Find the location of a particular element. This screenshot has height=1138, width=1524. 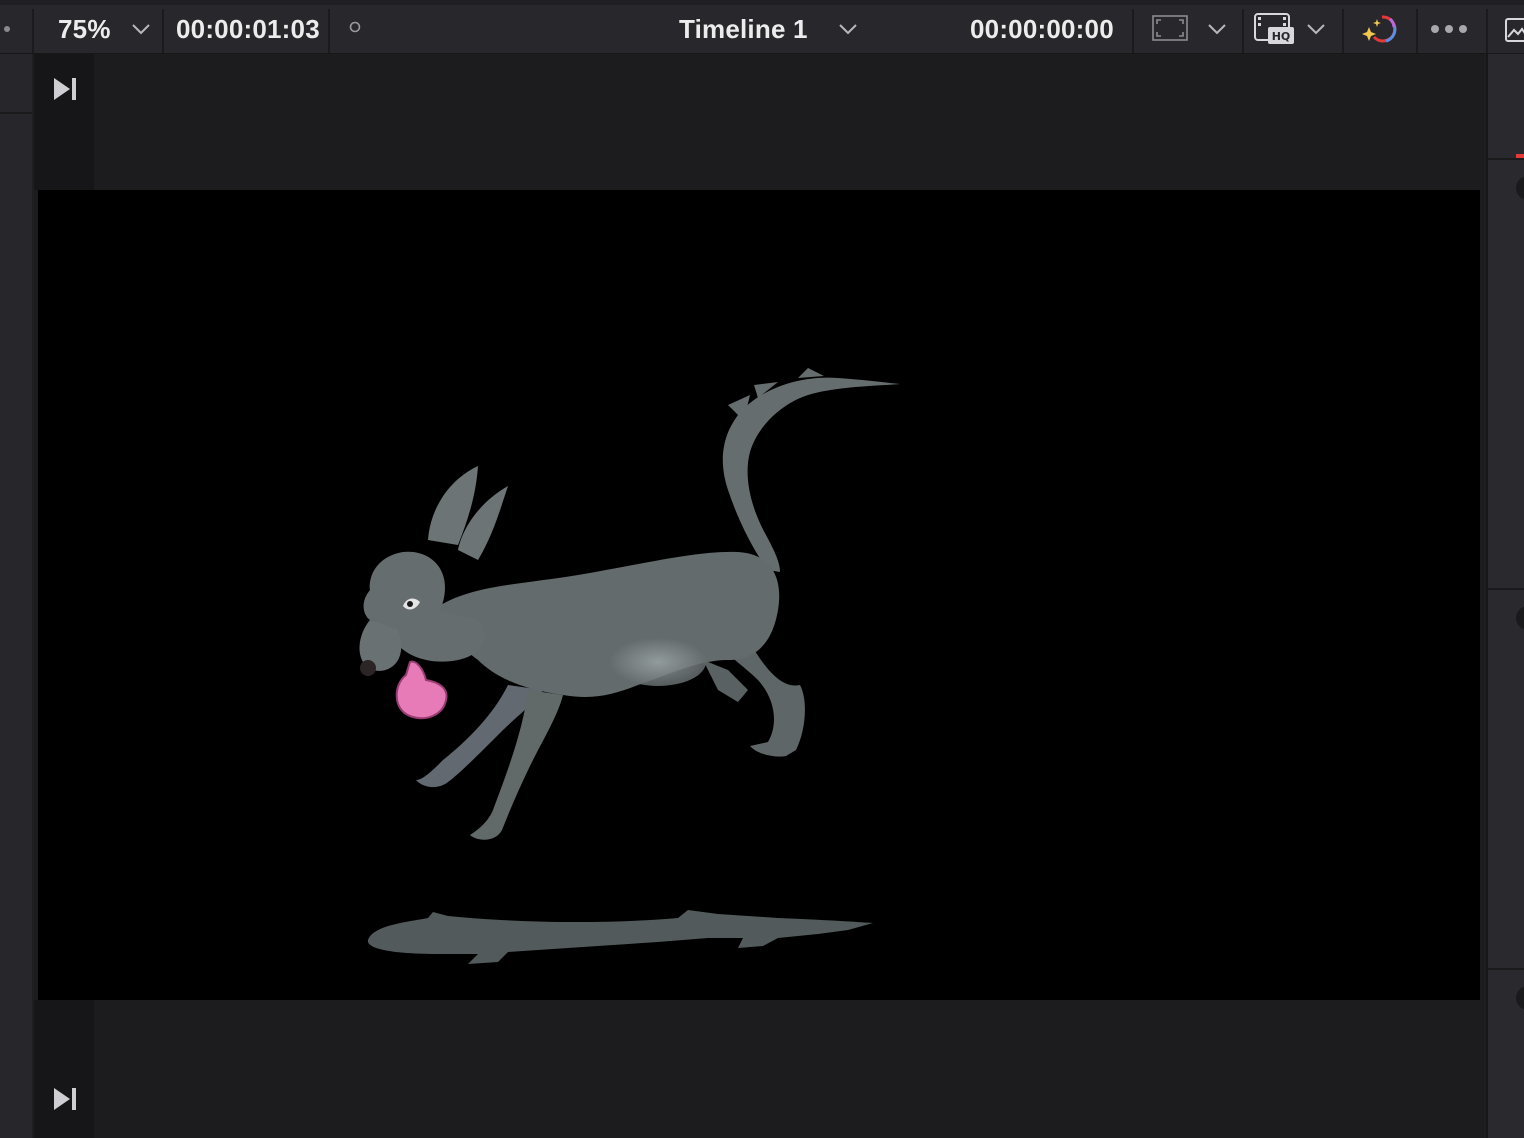

viewer-frame-button is located at coordinates (1188, 29).